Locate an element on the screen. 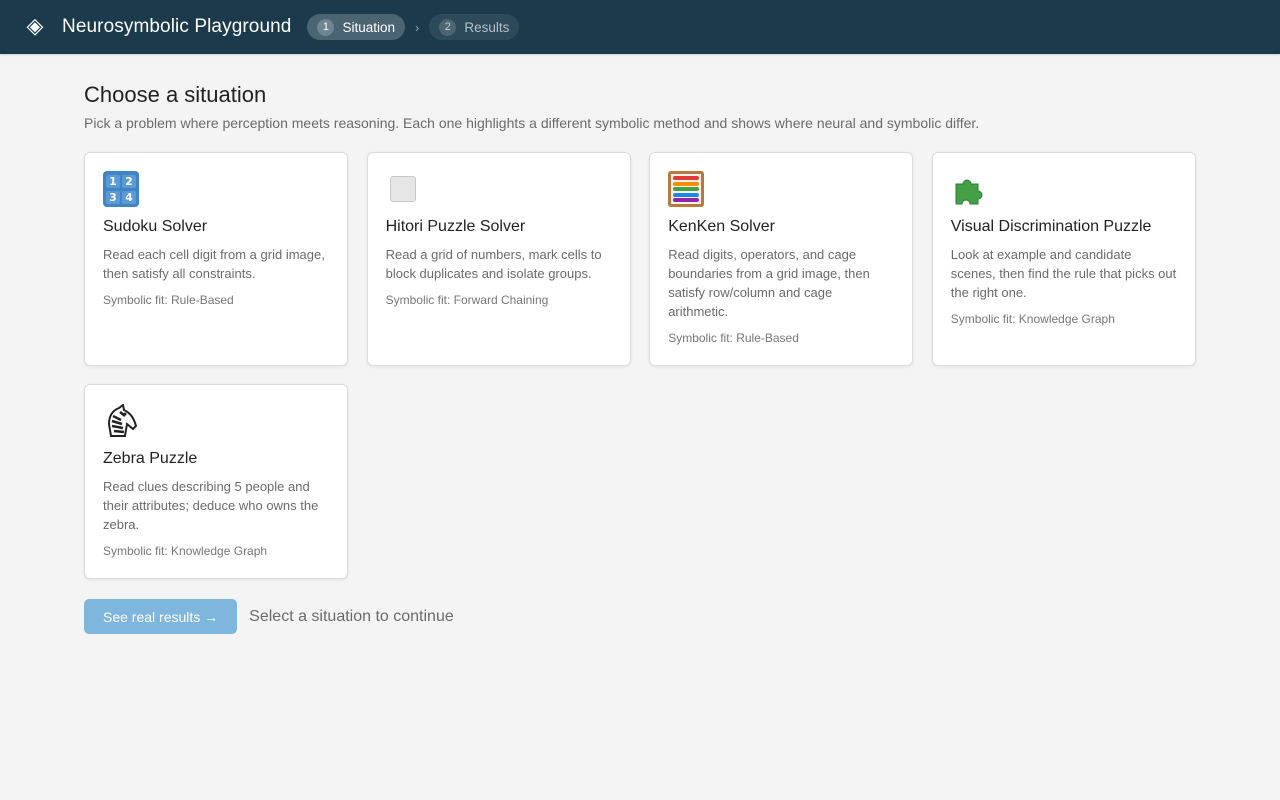  app-title: Neurosymbolic Playground is located at coordinates (177, 26).